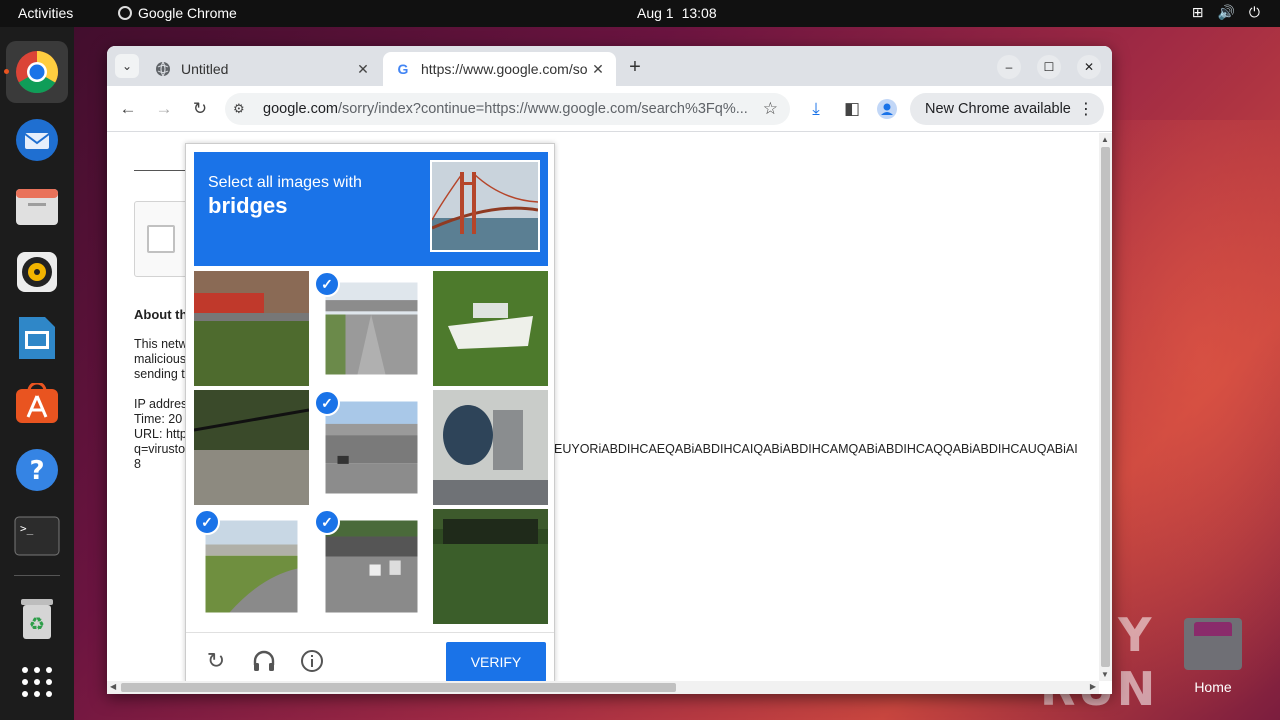 The image size is (1280, 720). I want to click on tile-bus-street, so click(251, 328).